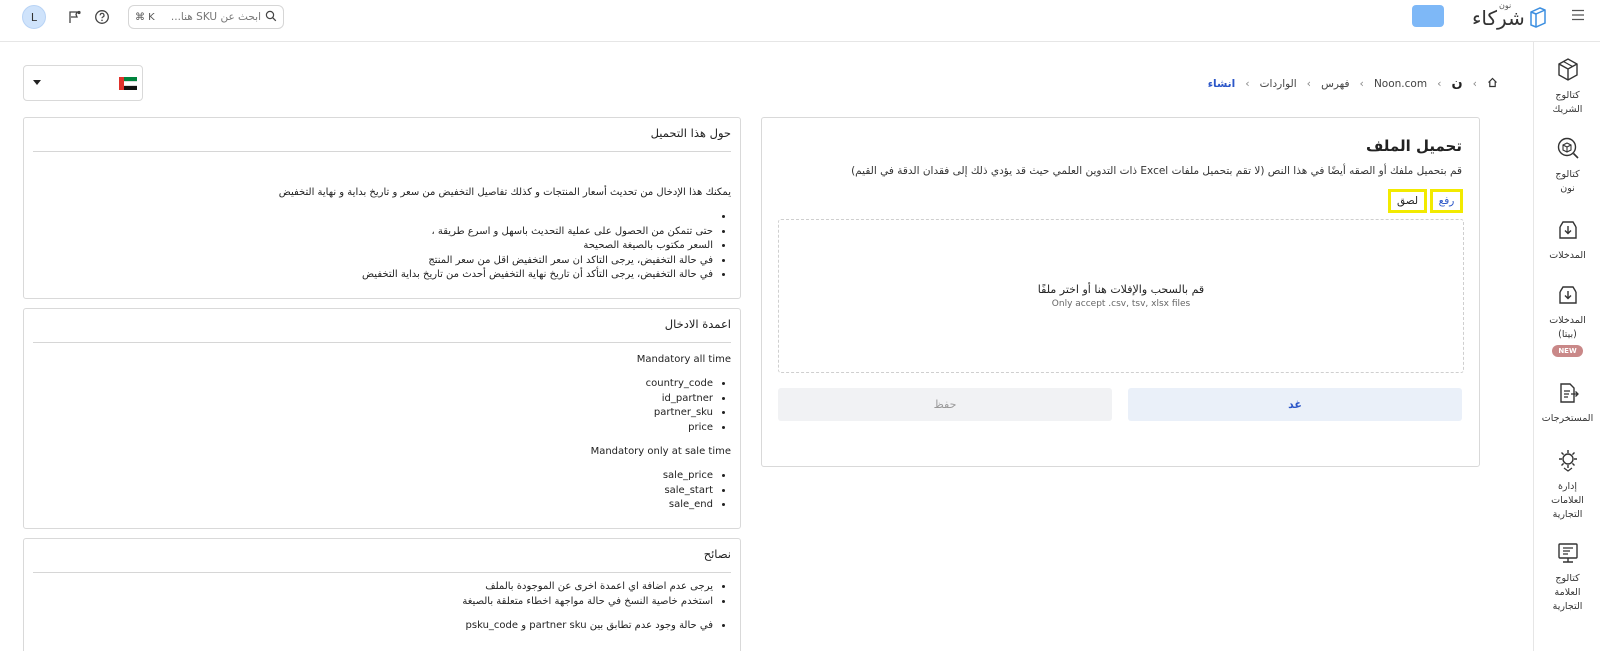 The image size is (1600, 651). I want to click on sidebar-item-partner-catalog: كتالوج الشريك, so click(1567, 86).